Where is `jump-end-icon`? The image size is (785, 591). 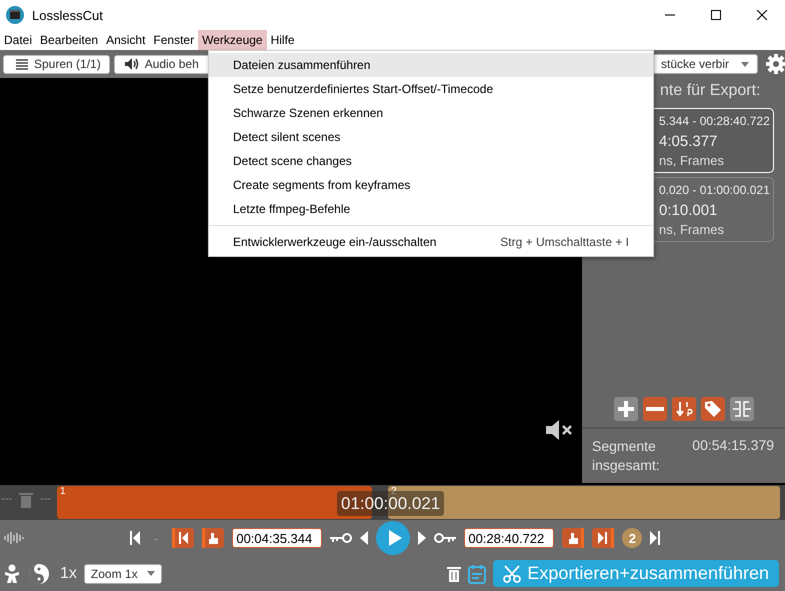
jump-end-icon is located at coordinates (655, 538).